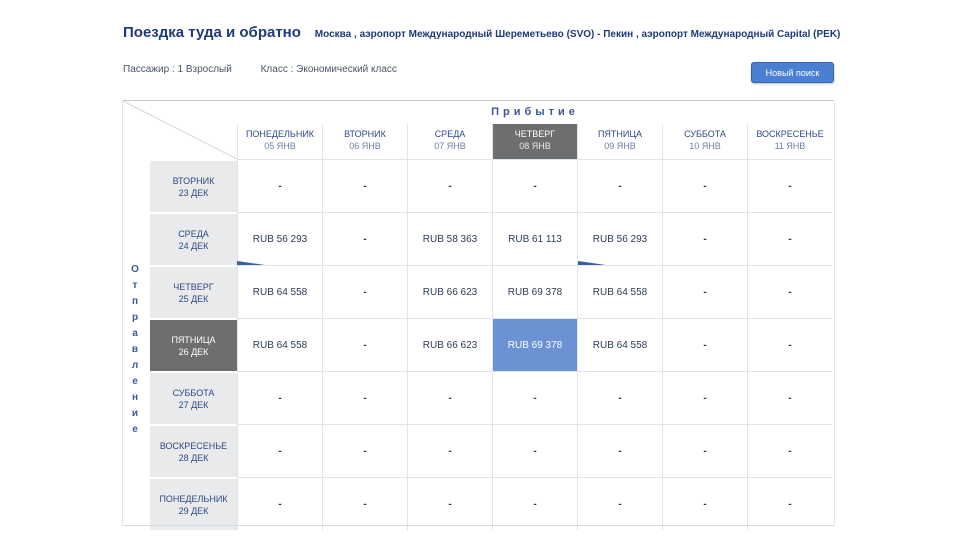 The height and width of the screenshot is (540, 960). What do you see at coordinates (450, 134) in the screenshot?
I see `arrival-day-name: СРЕДА` at bounding box center [450, 134].